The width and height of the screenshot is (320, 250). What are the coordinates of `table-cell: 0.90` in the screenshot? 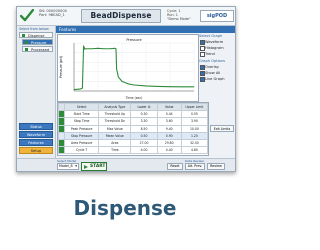 It's located at (169, 135).